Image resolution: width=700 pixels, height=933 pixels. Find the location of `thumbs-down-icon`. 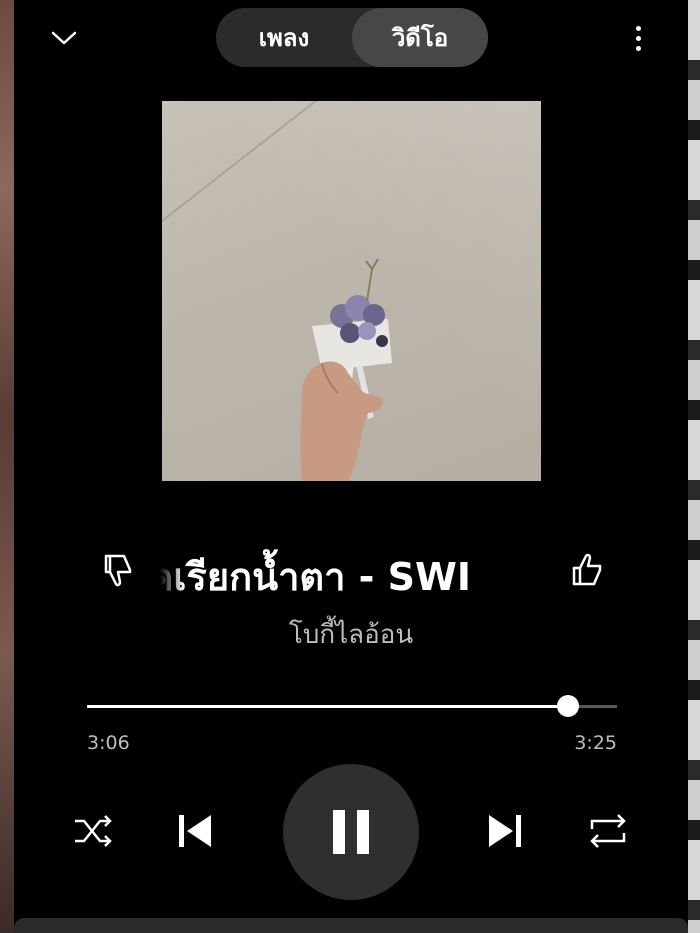

thumbs-down-icon is located at coordinates (118, 570).